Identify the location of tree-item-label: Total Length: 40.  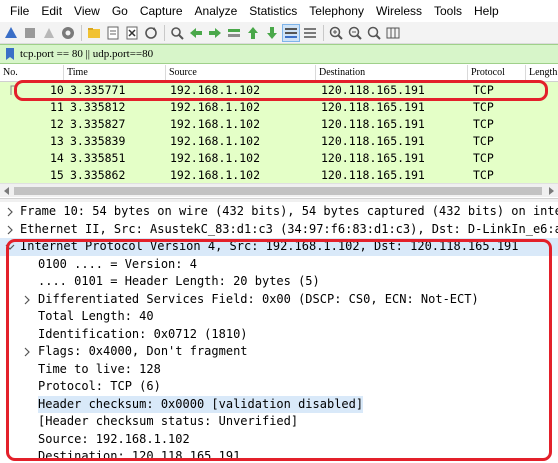
(96, 316).